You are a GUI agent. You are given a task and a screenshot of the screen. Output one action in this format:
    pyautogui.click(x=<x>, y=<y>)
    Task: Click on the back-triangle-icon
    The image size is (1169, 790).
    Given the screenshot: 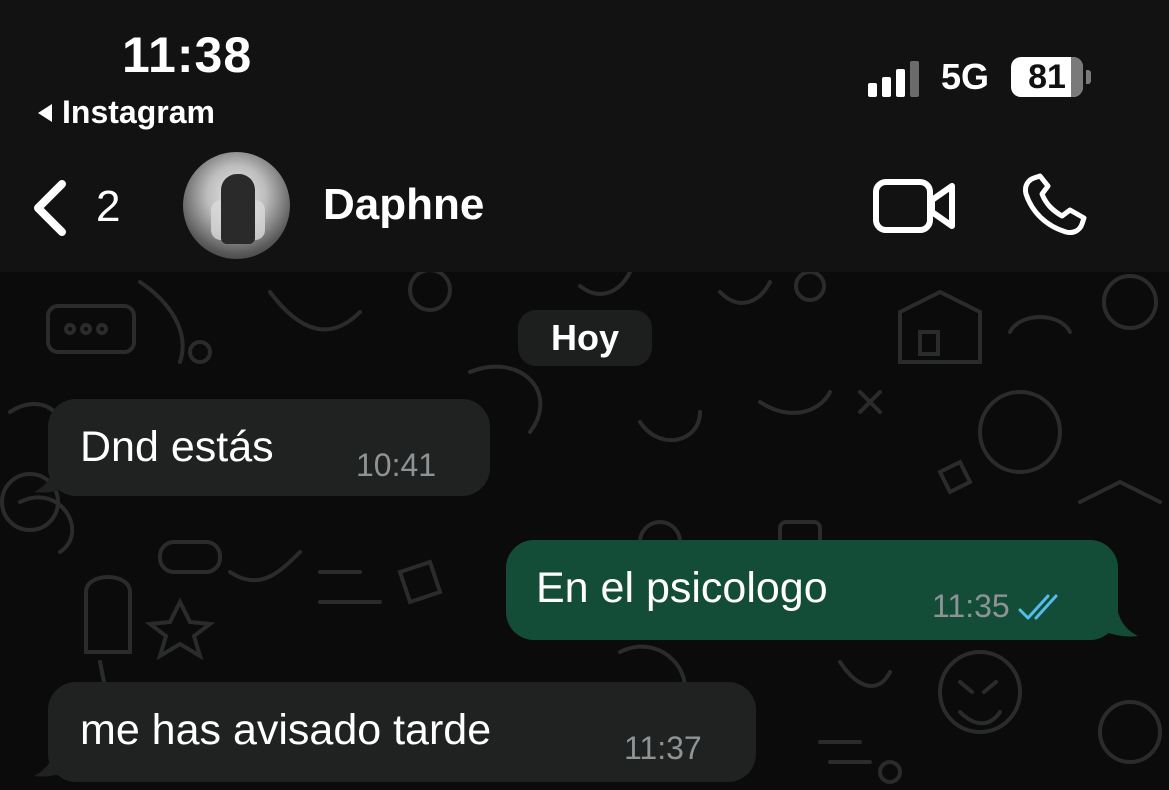 What is the action you would take?
    pyautogui.click(x=45, y=112)
    